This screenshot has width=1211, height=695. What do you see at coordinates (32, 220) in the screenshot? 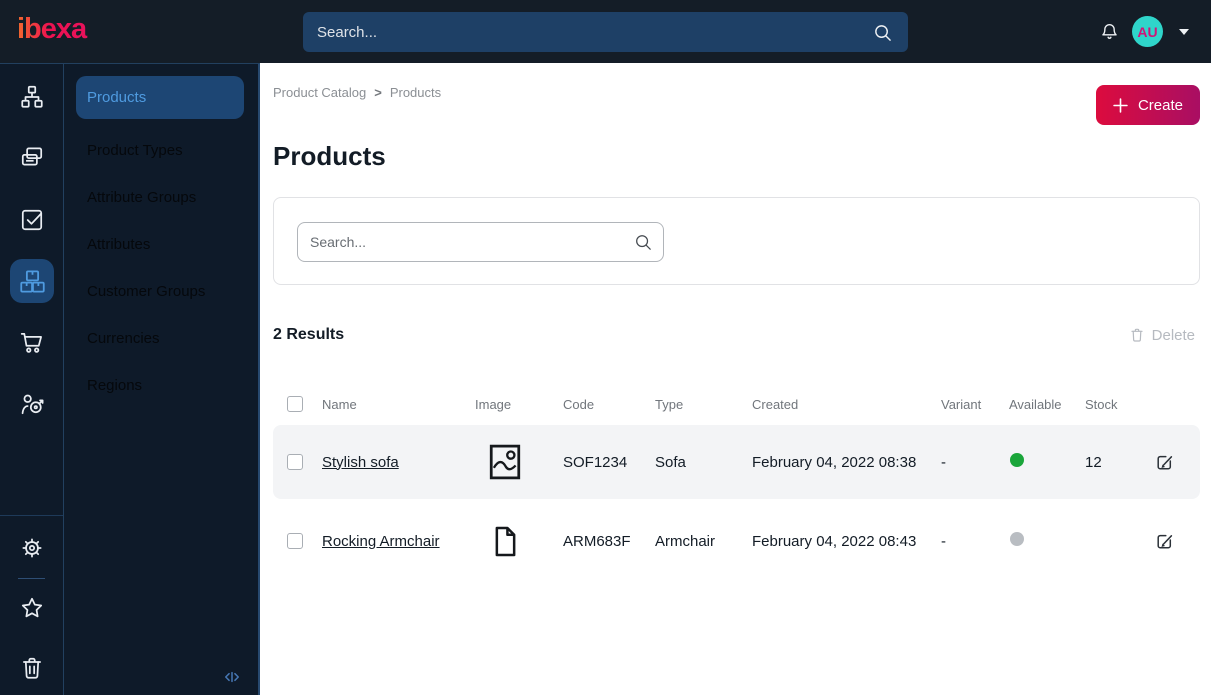
I see `tasks-icon` at bounding box center [32, 220].